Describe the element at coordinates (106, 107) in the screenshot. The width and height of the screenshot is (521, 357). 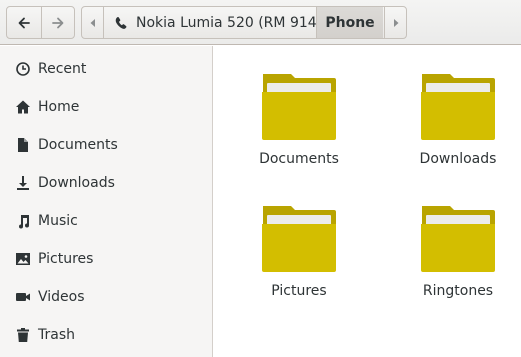
I see `sidebar-item-home: Home` at that location.